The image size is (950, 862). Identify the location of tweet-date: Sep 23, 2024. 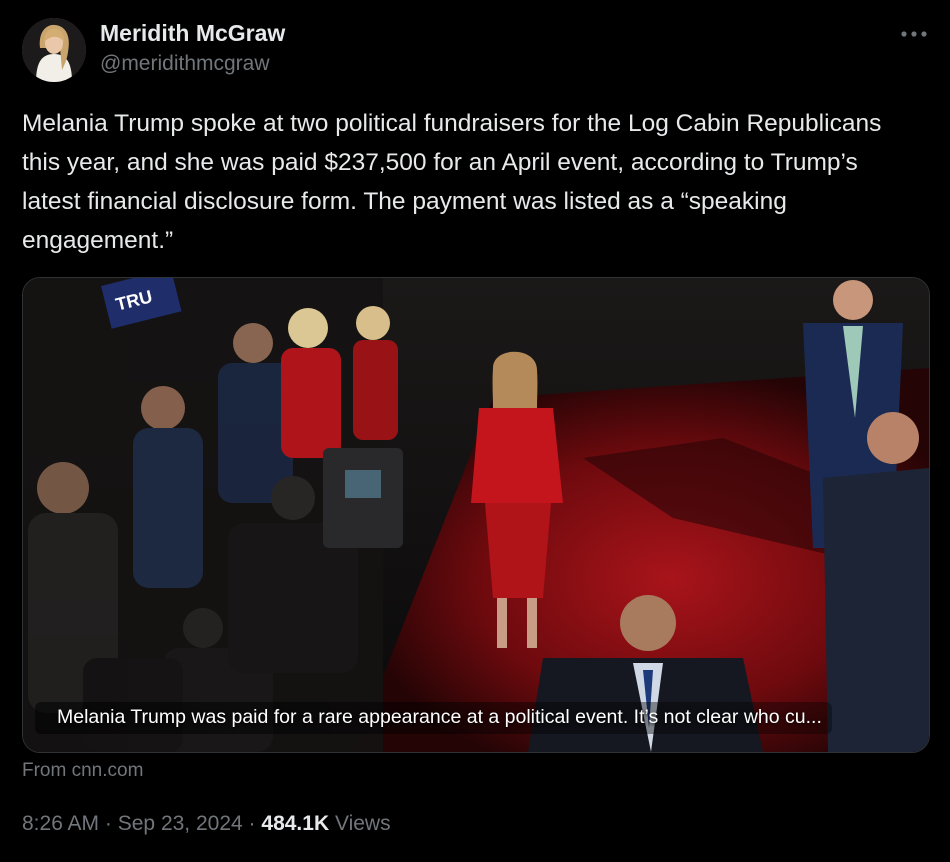
(180, 823).